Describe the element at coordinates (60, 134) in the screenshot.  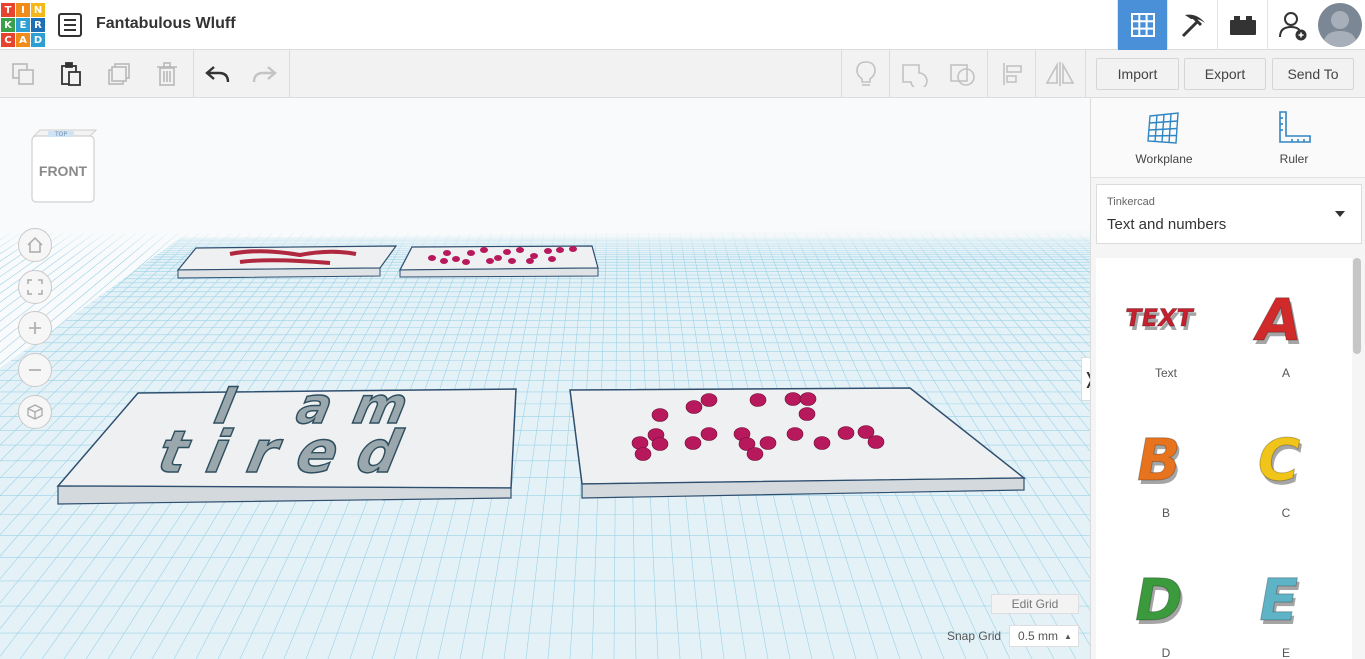
I see `viewcube-top-label: TOP` at that location.